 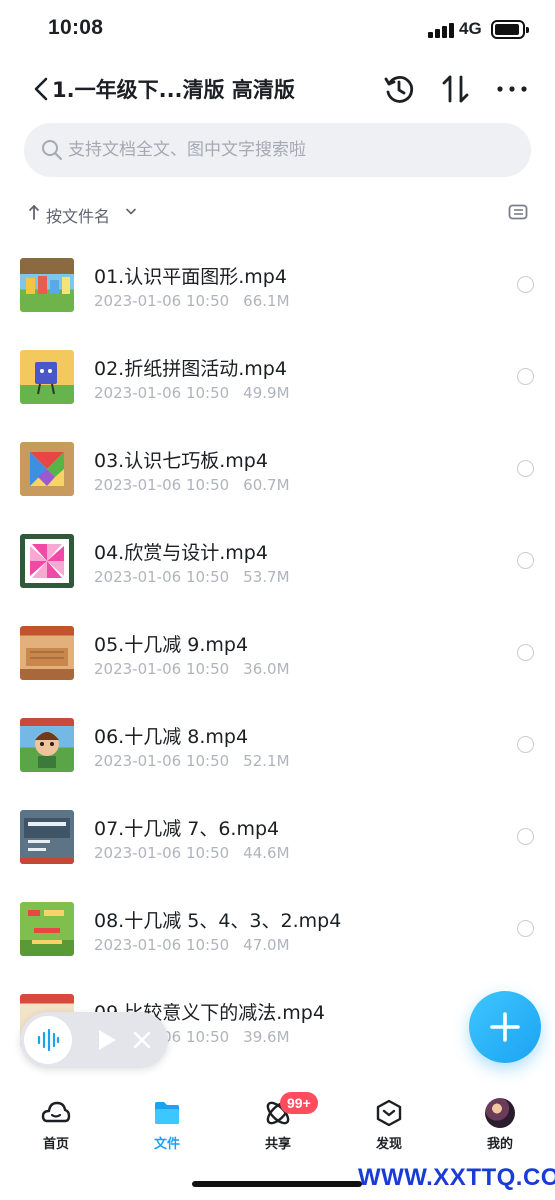 What do you see at coordinates (277, 30) in the screenshot?
I see `status-bar: 10:08 4G` at bounding box center [277, 30].